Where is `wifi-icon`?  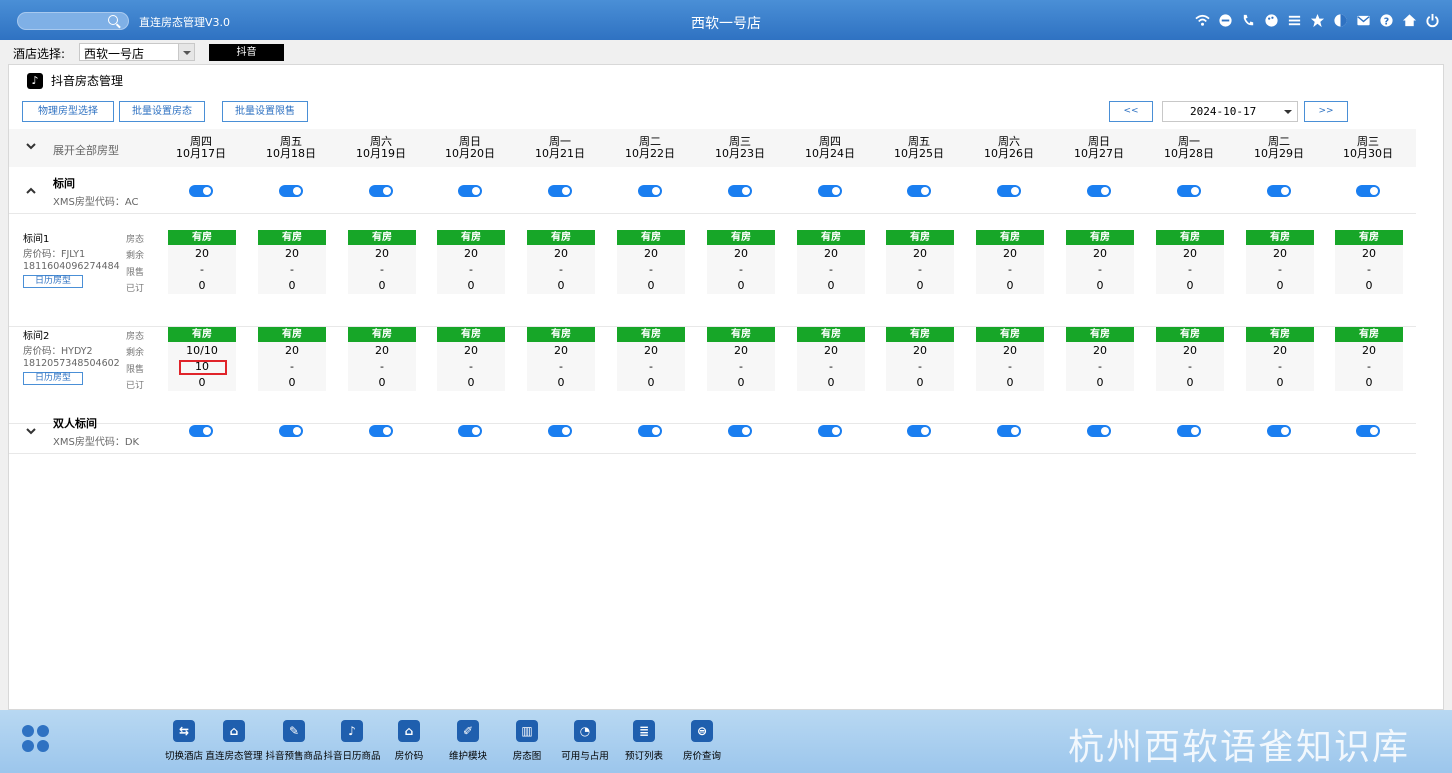
wifi-icon is located at coordinates (1202, 20).